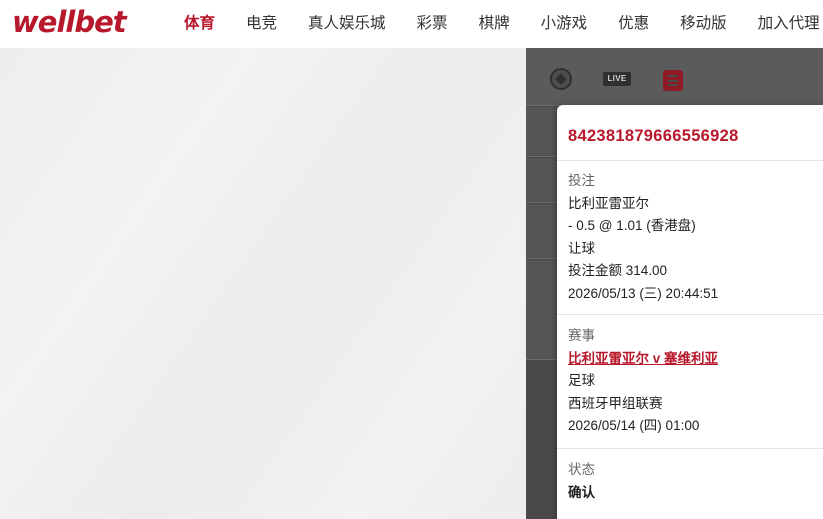 The width and height of the screenshot is (823, 519). Describe the element at coordinates (581, 180) in the screenshot. I see `bet-section-label: 投注` at that location.